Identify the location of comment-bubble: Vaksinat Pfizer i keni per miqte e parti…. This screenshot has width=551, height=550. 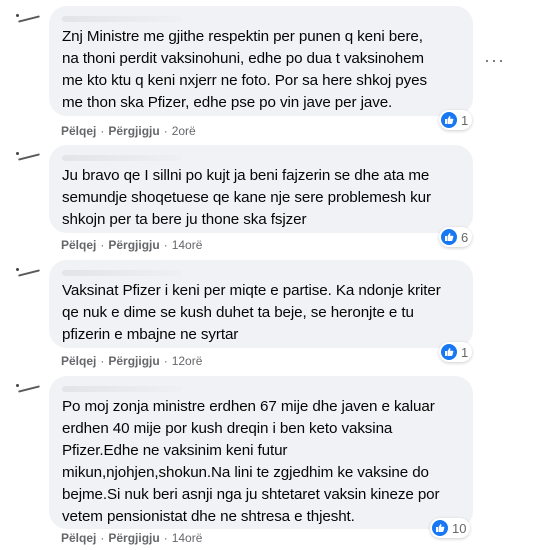
(261, 304).